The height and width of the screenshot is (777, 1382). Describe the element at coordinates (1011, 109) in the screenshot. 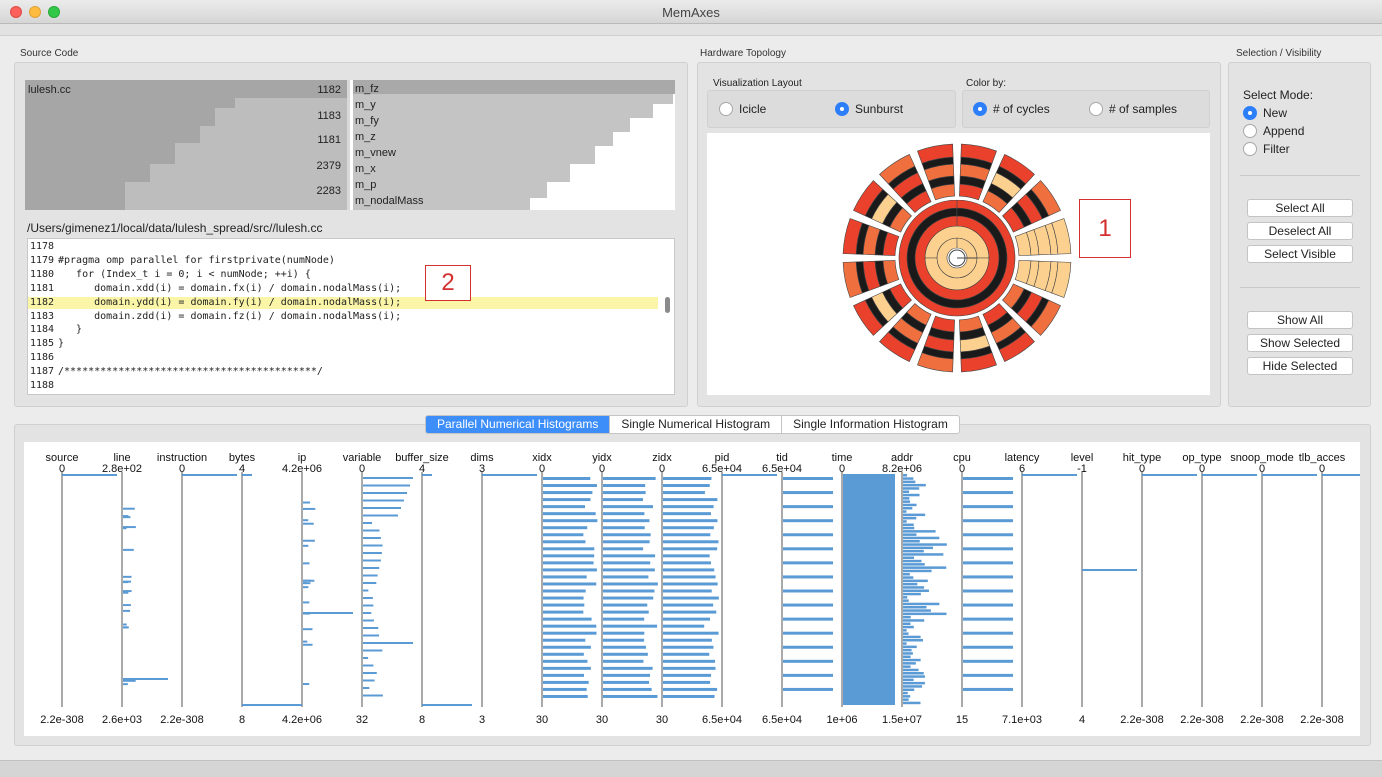

I see `radio-cycles: # of cycles` at that location.